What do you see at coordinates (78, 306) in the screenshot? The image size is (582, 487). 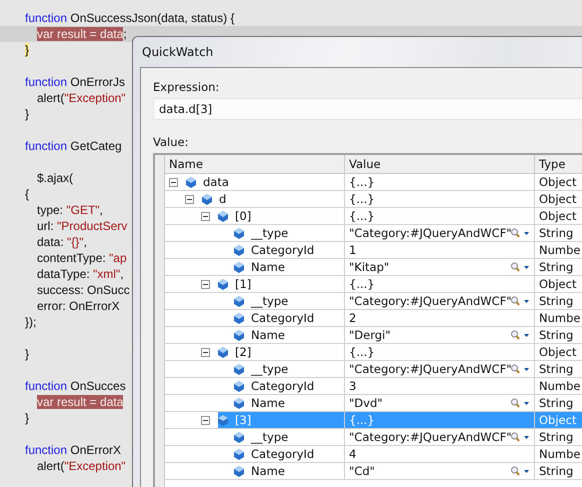 I see `code-text: error: OnErrorX` at bounding box center [78, 306].